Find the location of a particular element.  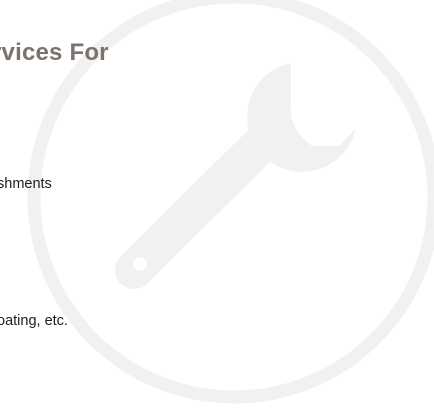

section-heading: rvices For is located at coordinates (54, 52).